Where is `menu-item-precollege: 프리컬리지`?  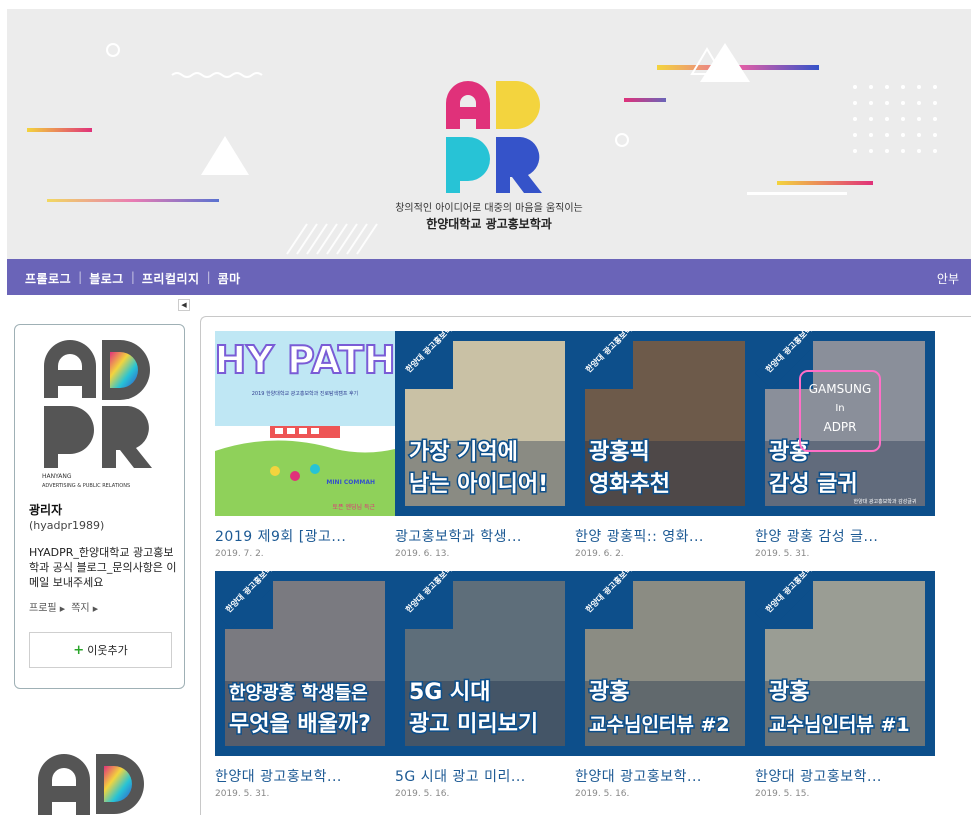 menu-item-precollege: 프리컬리지 is located at coordinates (171, 278).